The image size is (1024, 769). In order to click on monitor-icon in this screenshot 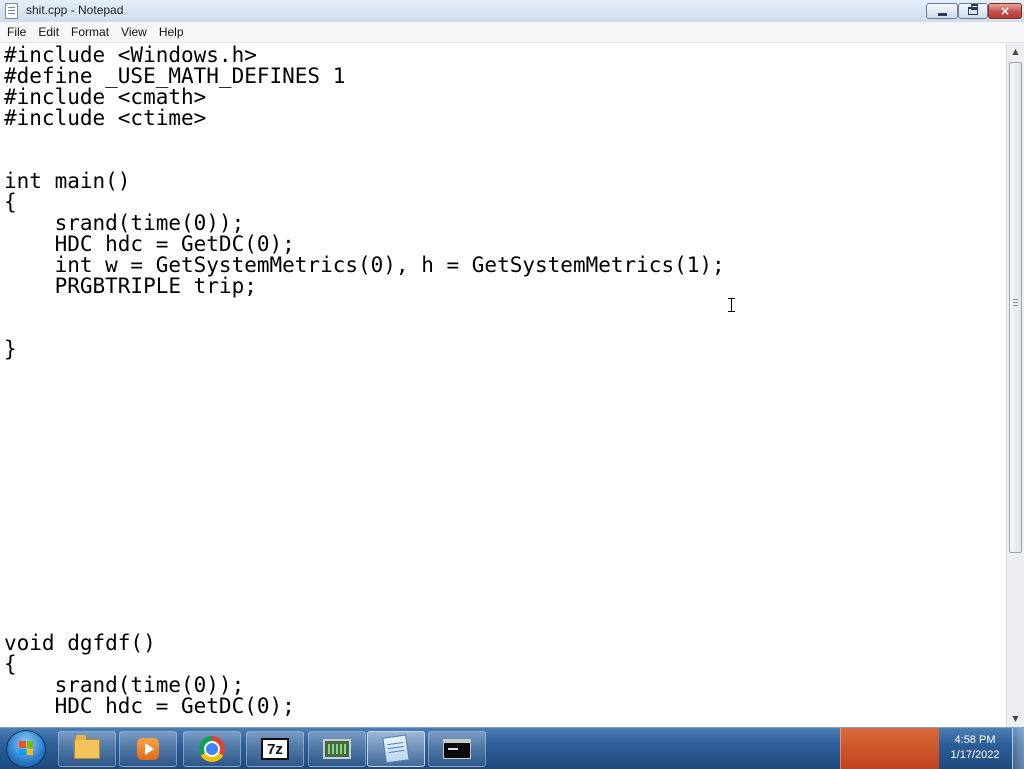, I will do `click(337, 749)`.